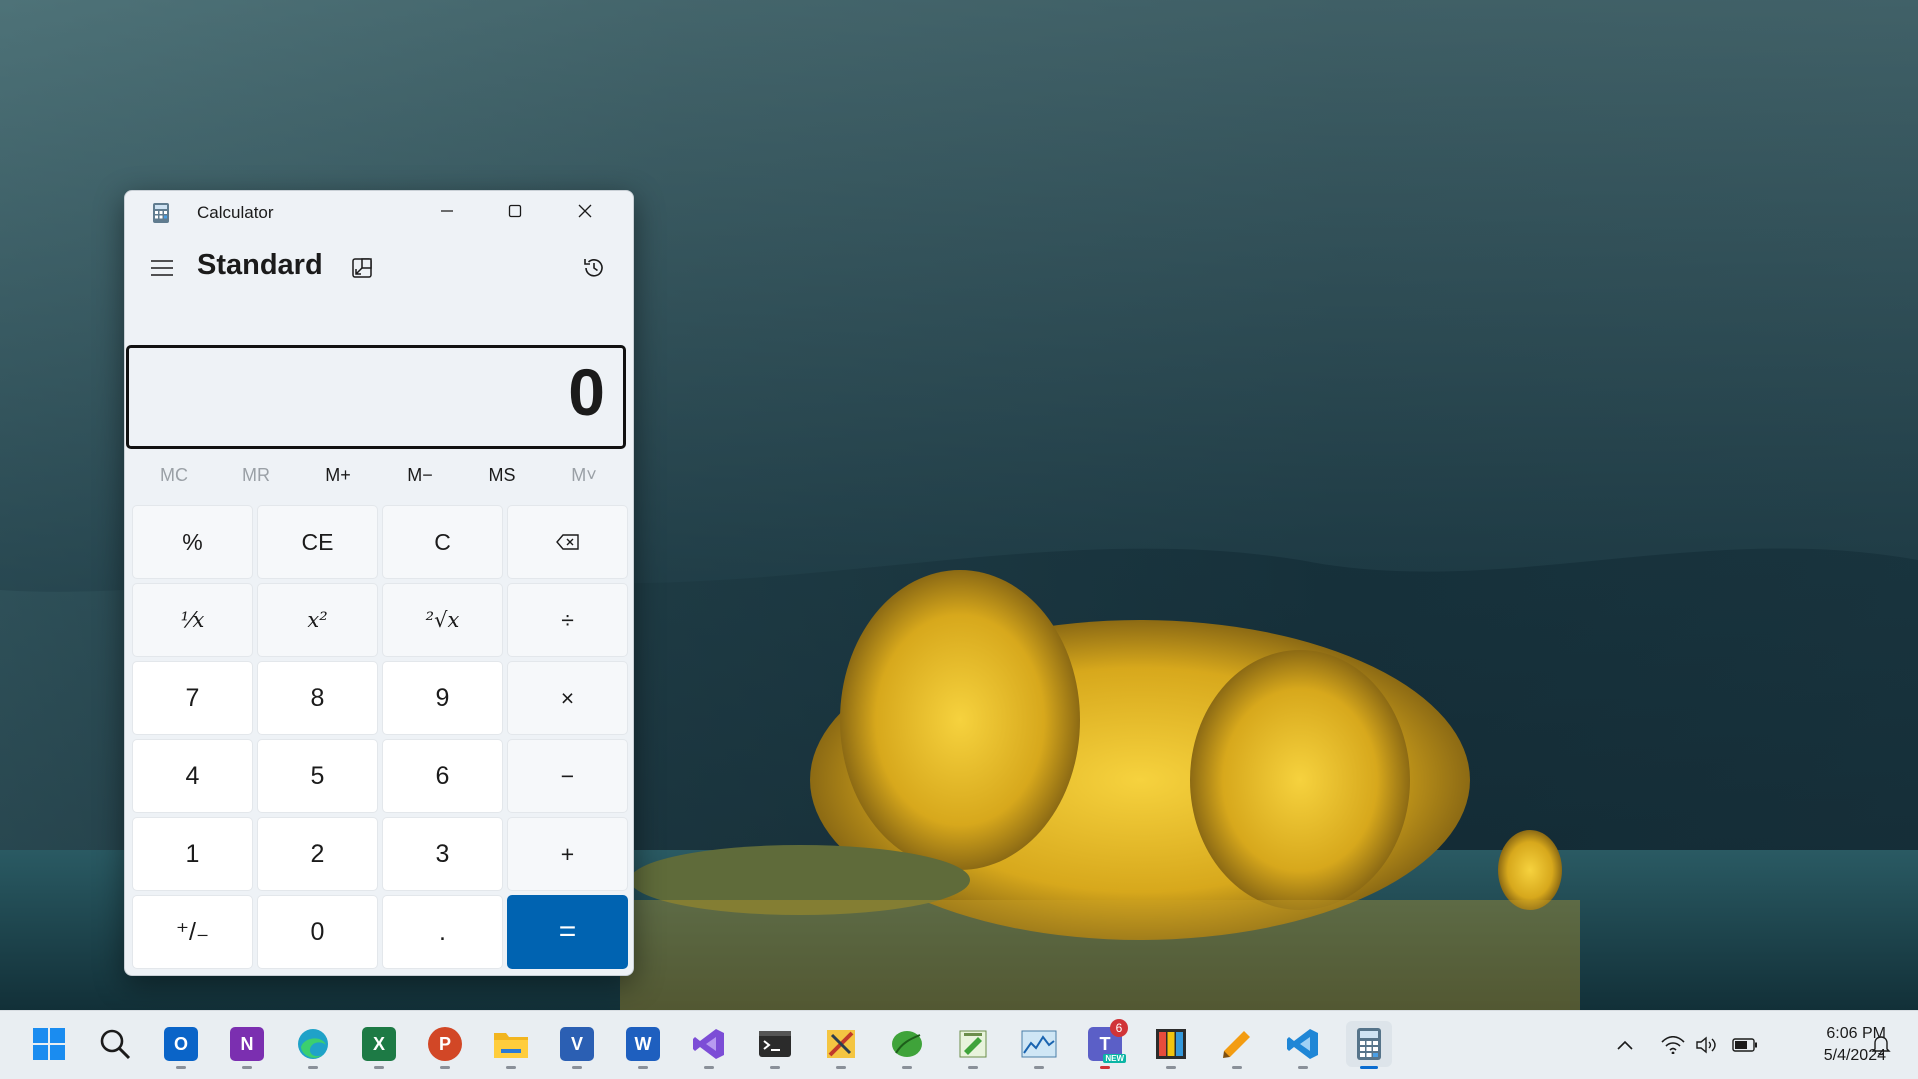  What do you see at coordinates (379, 211) in the screenshot?
I see `title-bar: Calculator` at bounding box center [379, 211].